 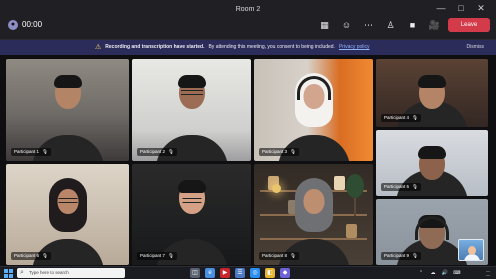 What do you see at coordinates (153, 151) in the screenshot?
I see `participant-name: Participant 2` at bounding box center [153, 151].